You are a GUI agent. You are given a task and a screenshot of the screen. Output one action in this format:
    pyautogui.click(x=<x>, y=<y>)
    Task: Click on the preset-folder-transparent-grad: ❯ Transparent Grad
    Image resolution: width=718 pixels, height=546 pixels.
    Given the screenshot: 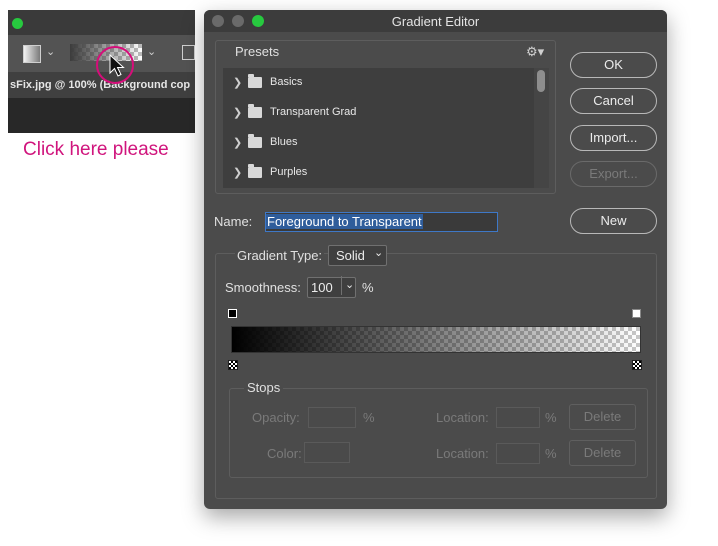 What is the action you would take?
    pyautogui.click(x=378, y=113)
    